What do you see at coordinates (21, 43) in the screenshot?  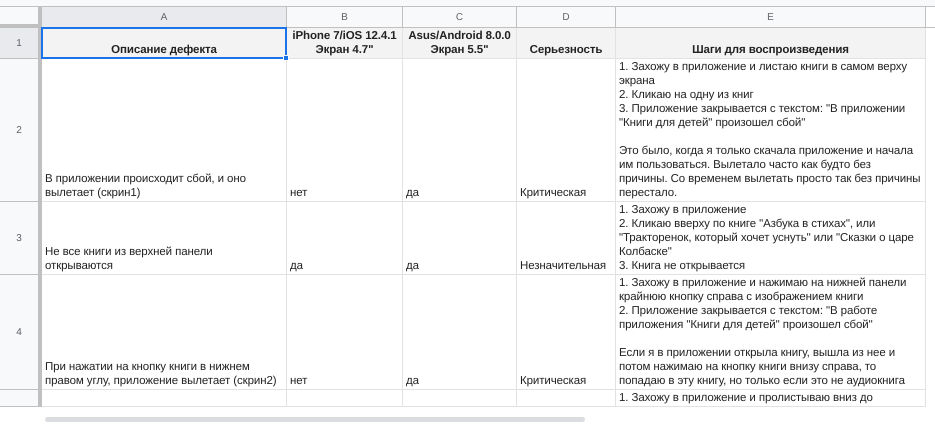 I see `row-header: 1` at bounding box center [21, 43].